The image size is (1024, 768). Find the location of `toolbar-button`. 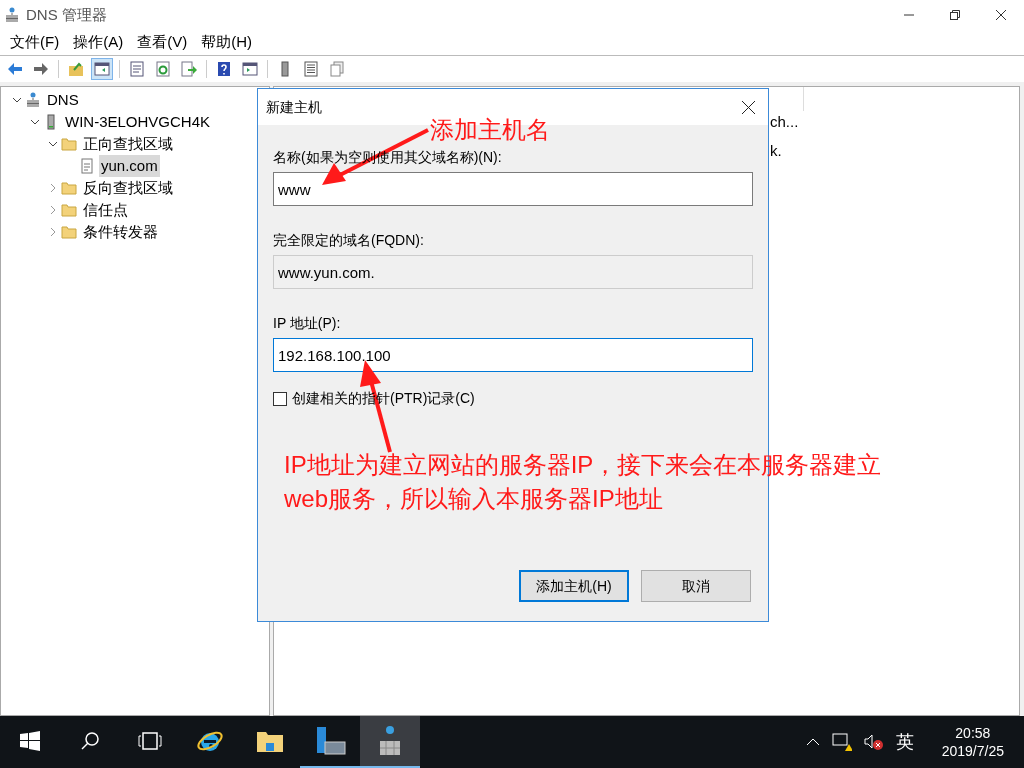

toolbar-button is located at coordinates (102, 69).